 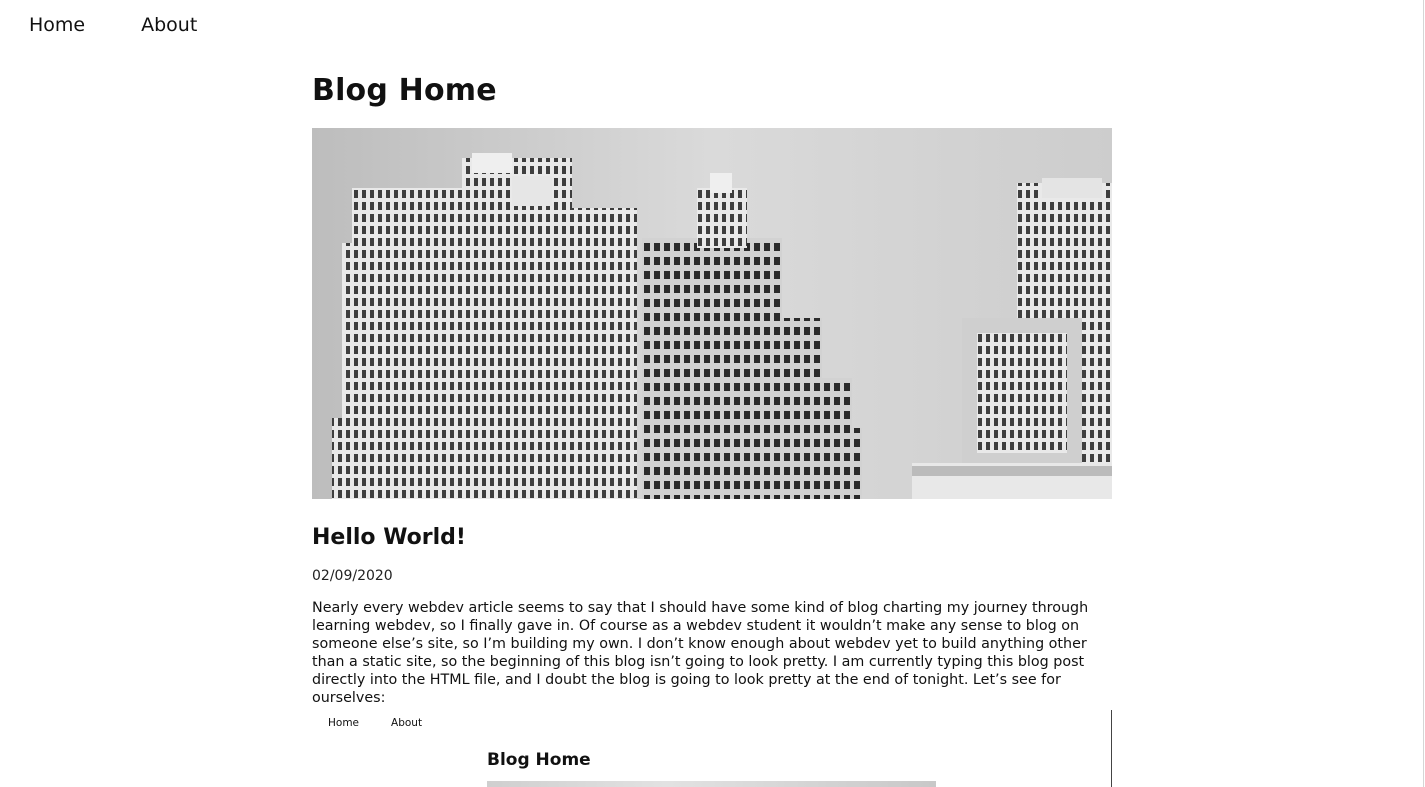 What do you see at coordinates (344, 723) in the screenshot?
I see `embedded-nav-home: Home` at bounding box center [344, 723].